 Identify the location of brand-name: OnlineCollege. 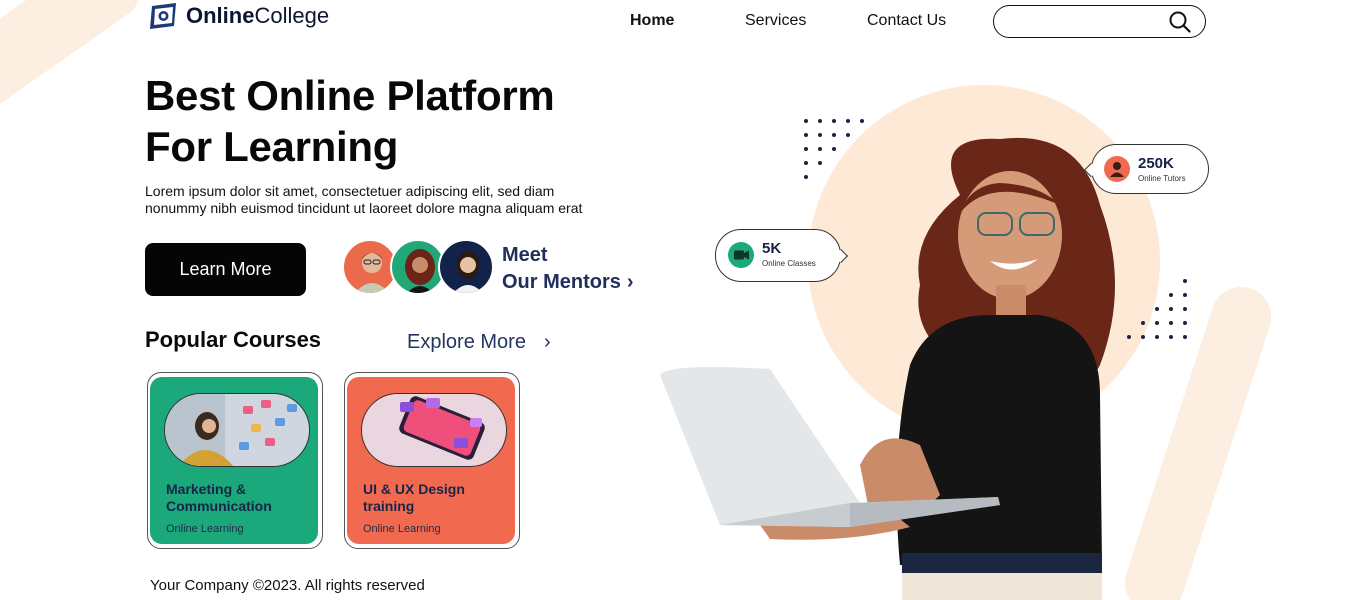
(257, 16).